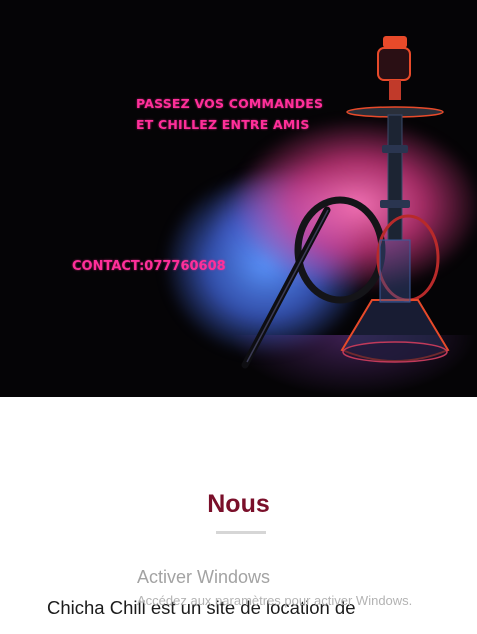 This screenshot has height=634, width=477. Describe the element at coordinates (241, 532) in the screenshot. I see `title-divider` at that location.